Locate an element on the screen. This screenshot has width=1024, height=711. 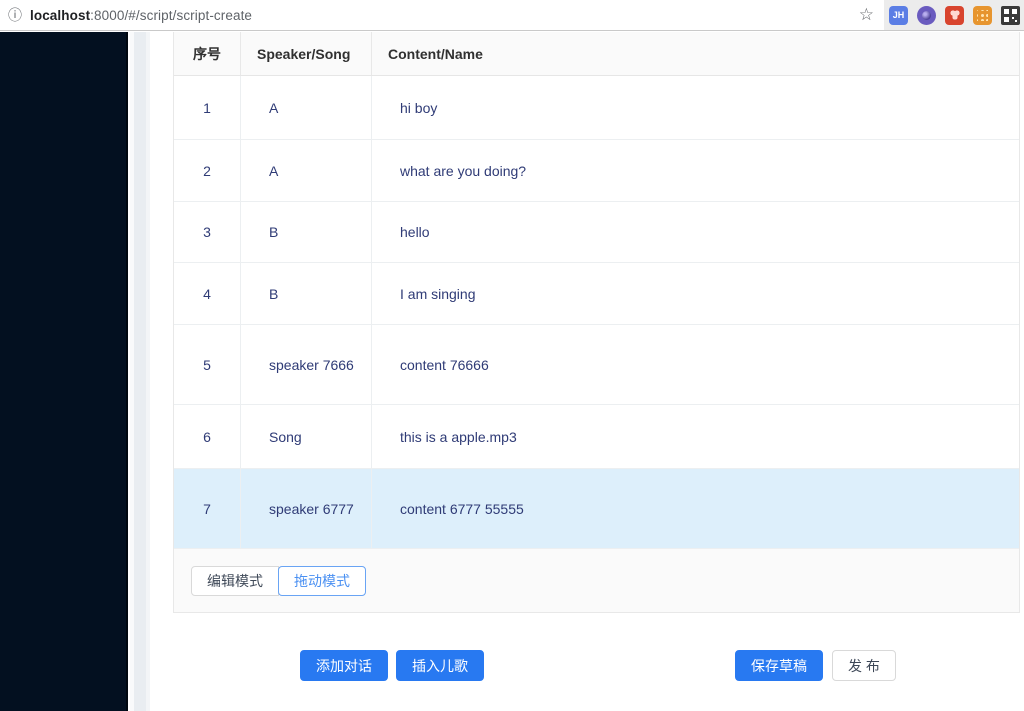
cell-index: 5 is located at coordinates (207, 364).